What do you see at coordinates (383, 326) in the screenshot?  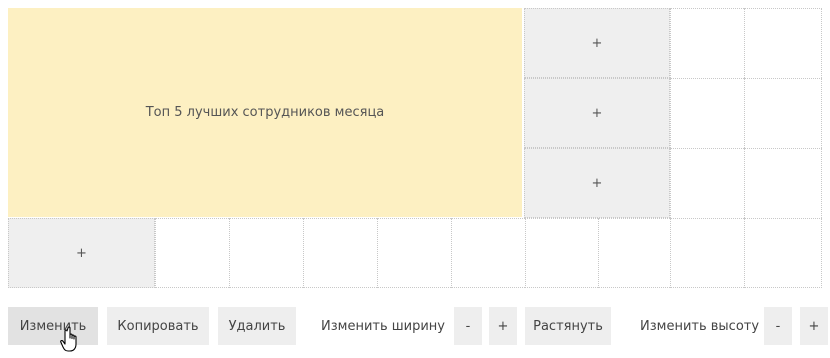 I see `change-width-label: Изменить ширину` at bounding box center [383, 326].